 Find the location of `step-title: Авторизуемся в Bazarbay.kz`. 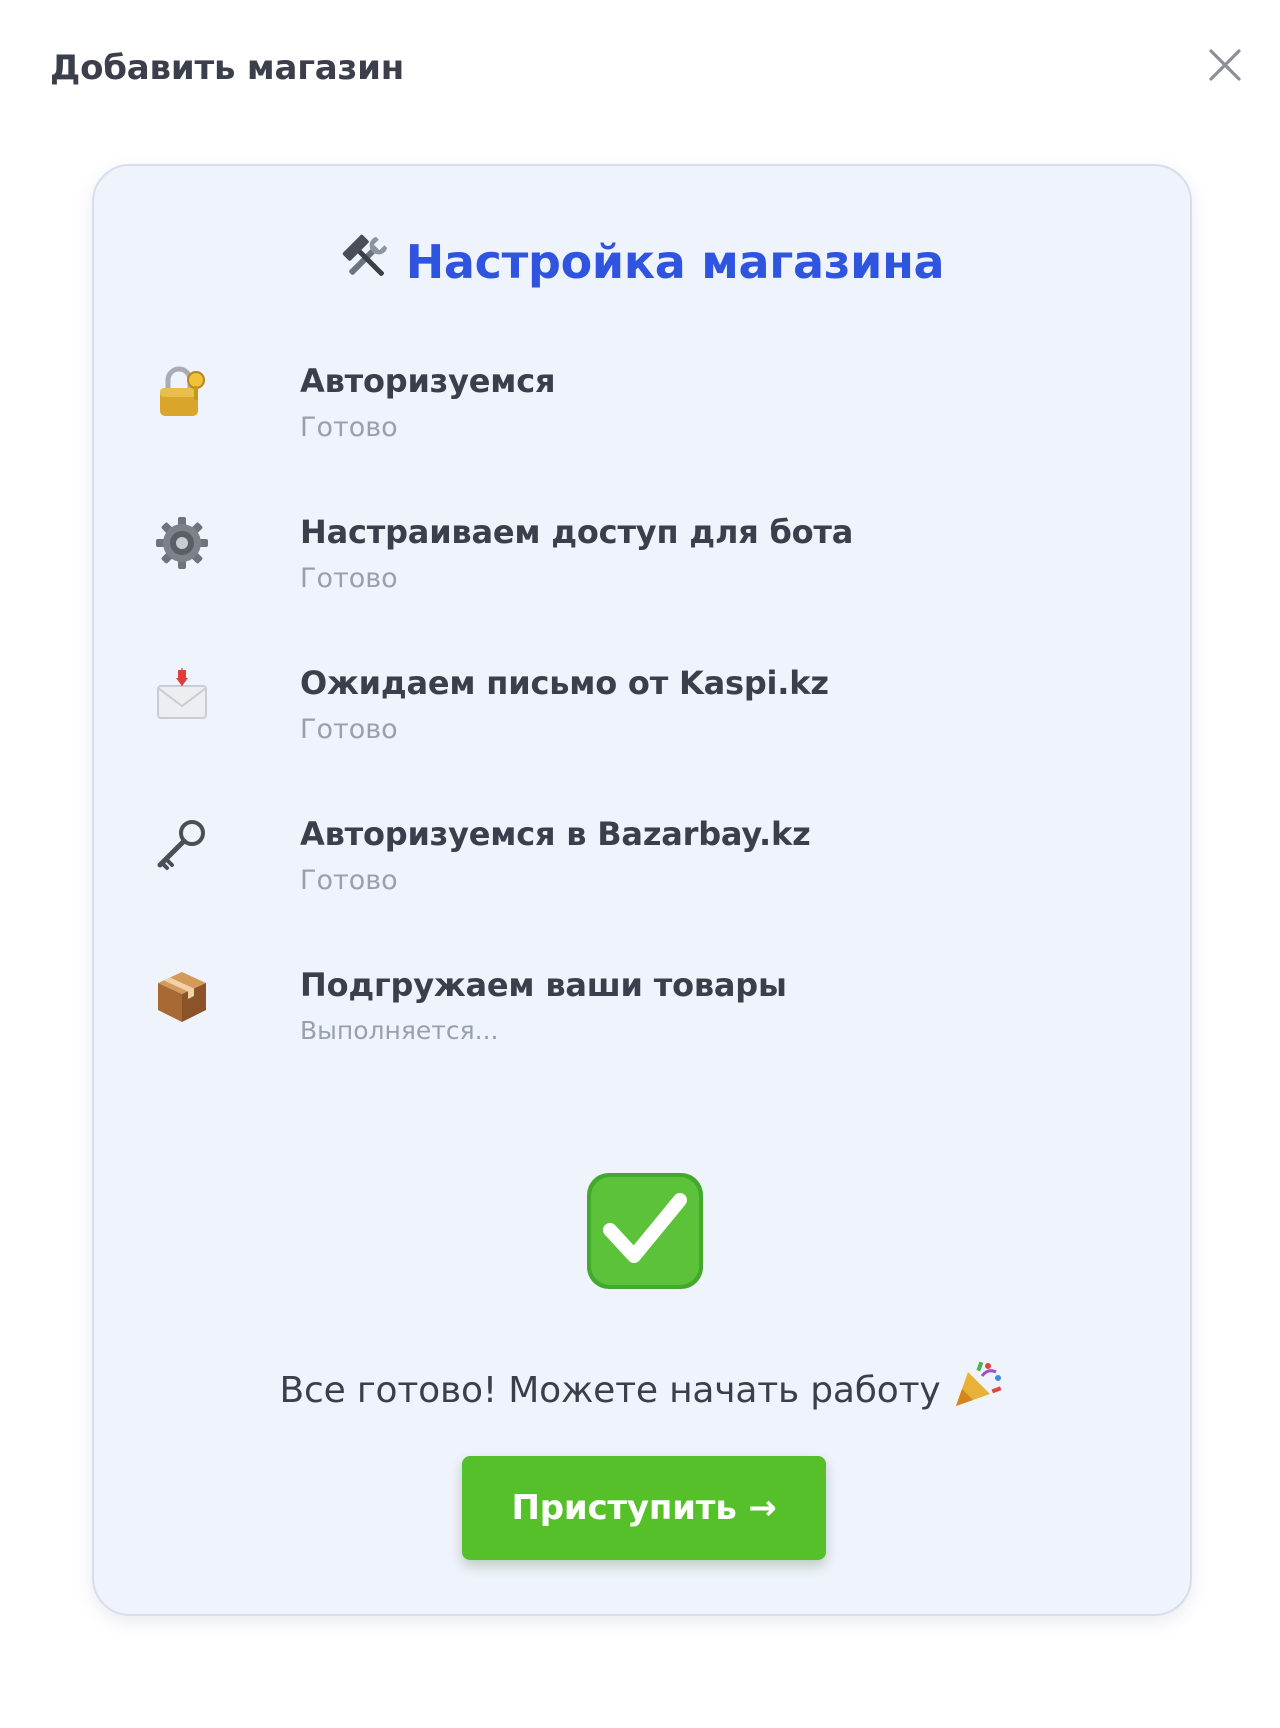

step-title: Авторизуемся в Bazarbay.kz is located at coordinates (555, 834).